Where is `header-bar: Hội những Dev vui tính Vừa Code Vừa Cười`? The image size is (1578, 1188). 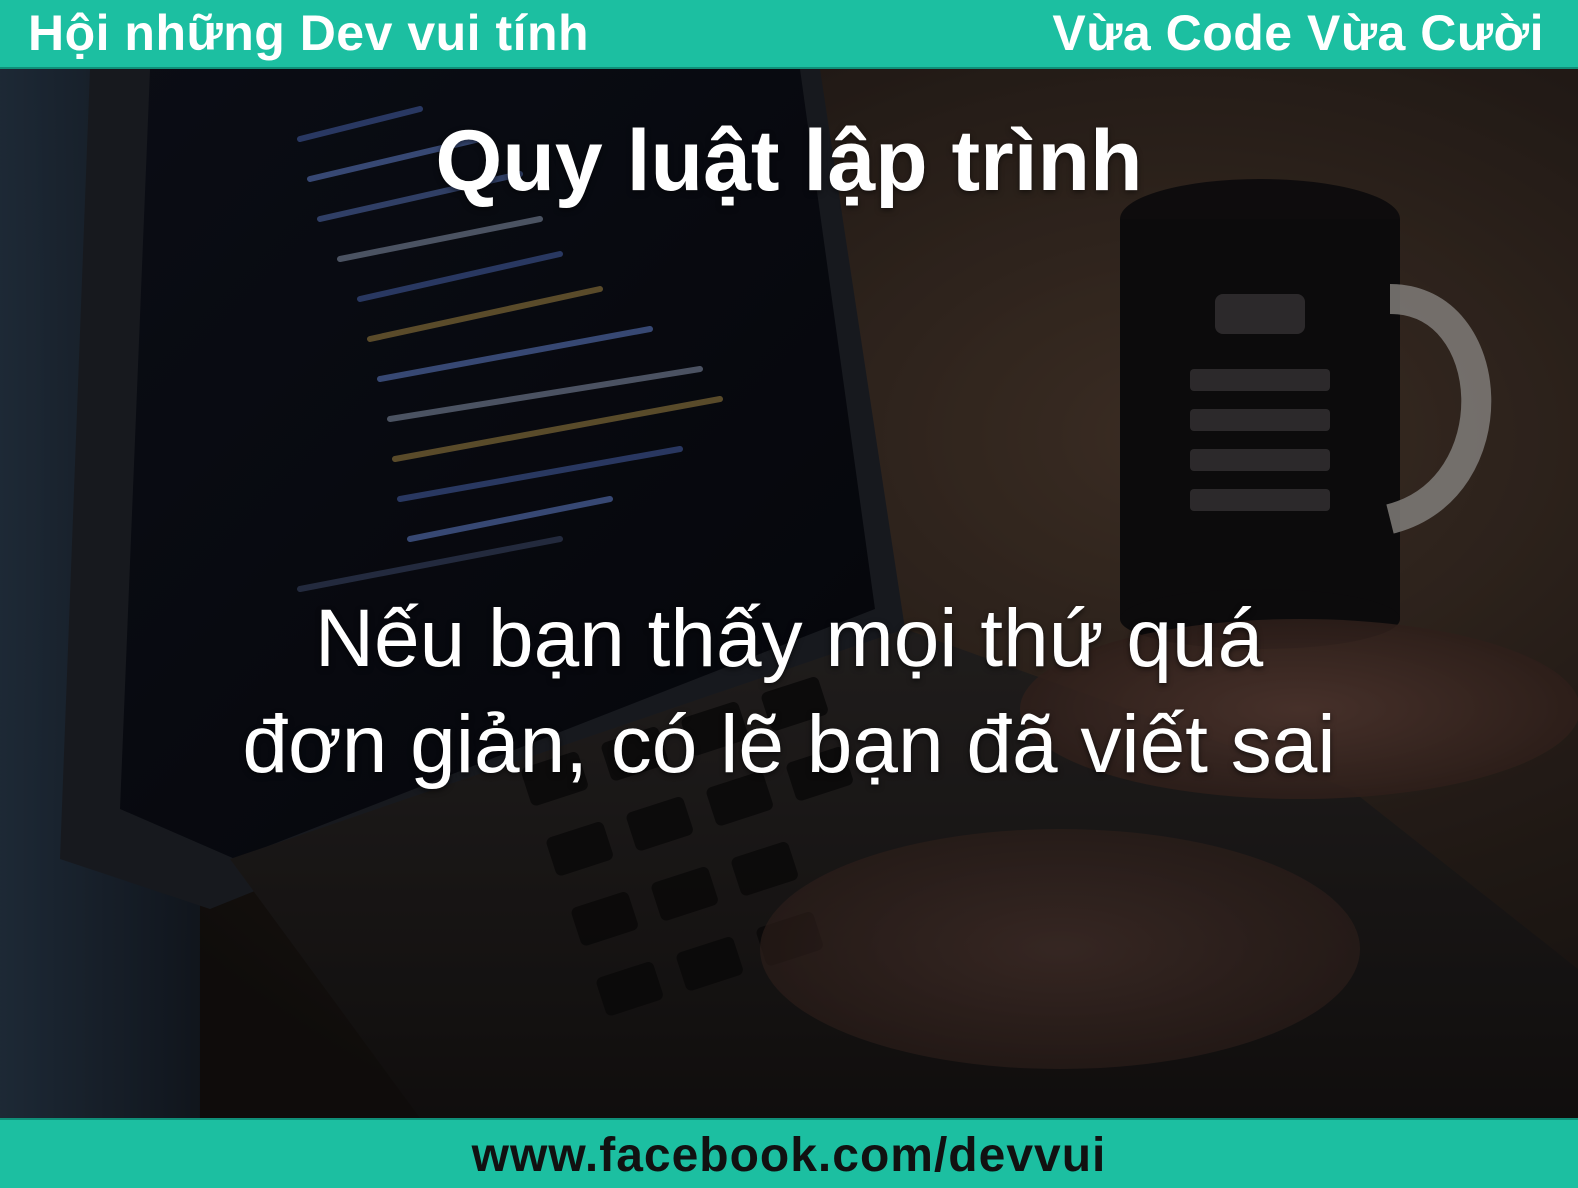 header-bar: Hội những Dev vui tính Vừa Code Vừa Cười is located at coordinates (789, 34).